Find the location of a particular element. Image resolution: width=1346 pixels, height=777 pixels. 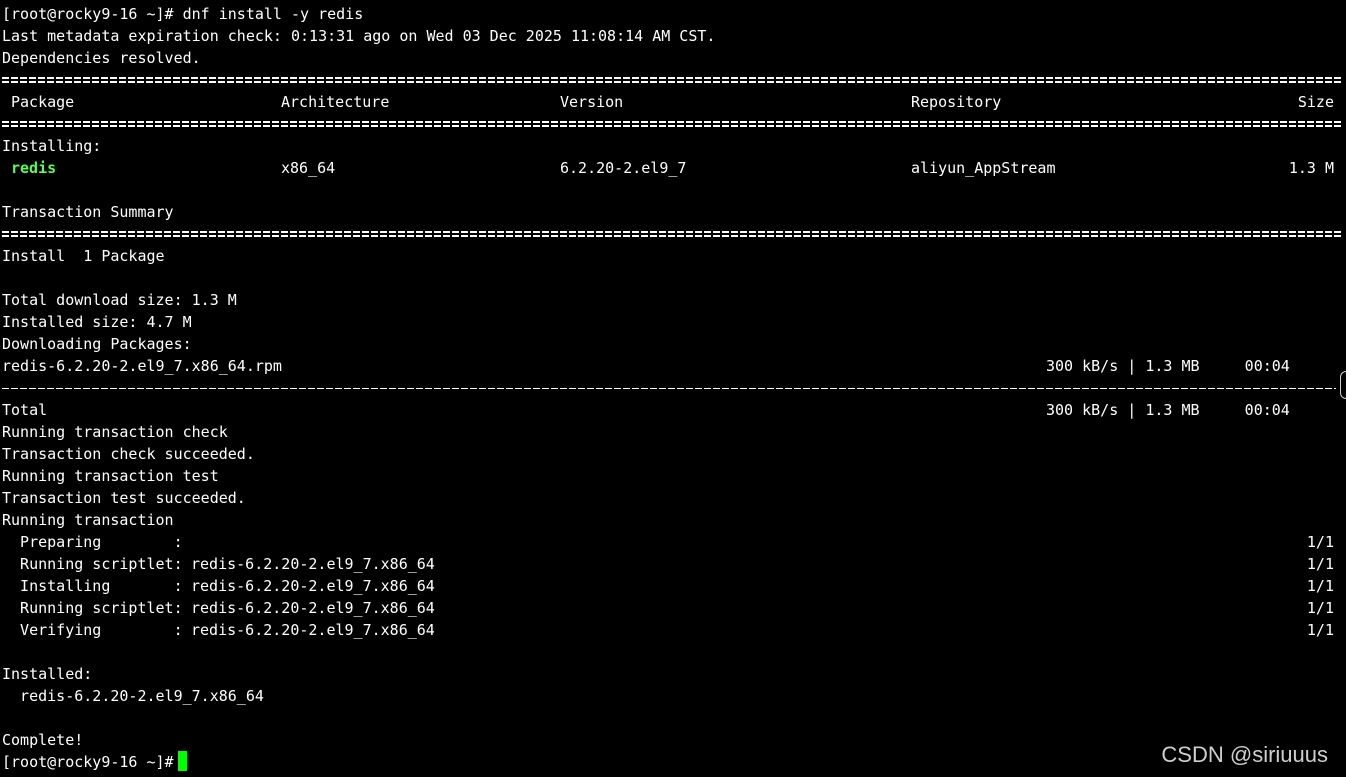

download-file-stats: 300 kB/s | 1.3 MB 00:04 is located at coordinates (1168, 366).